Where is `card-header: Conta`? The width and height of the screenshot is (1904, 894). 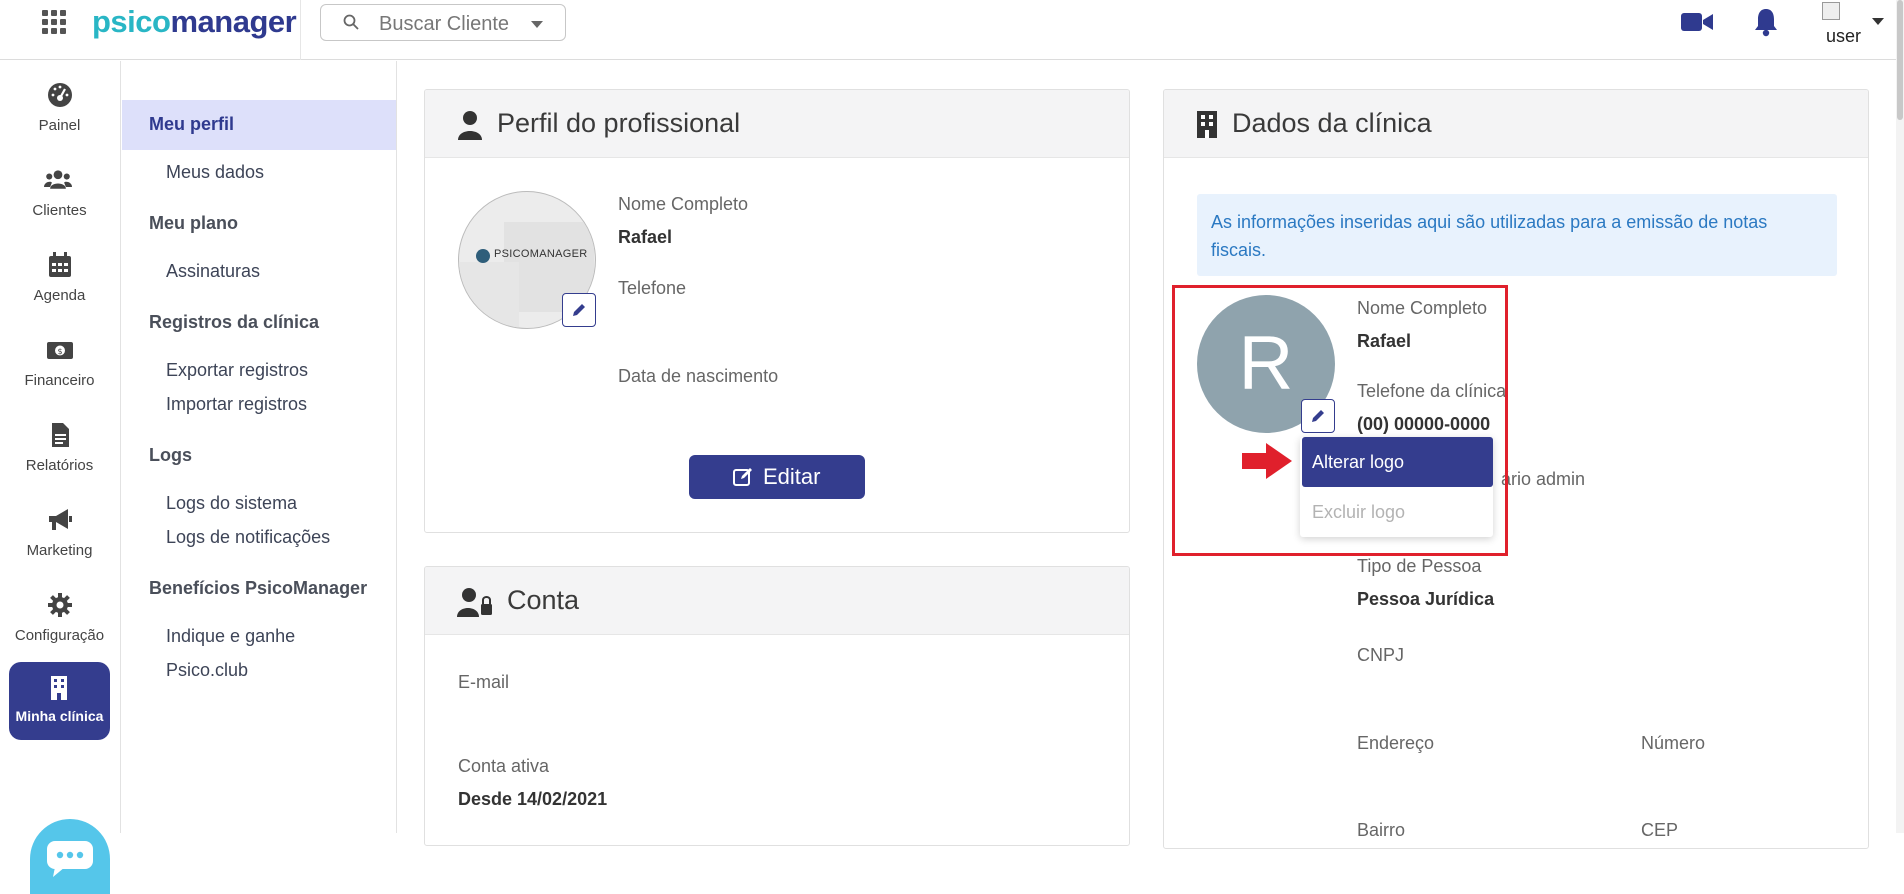
card-header: Conta is located at coordinates (777, 601).